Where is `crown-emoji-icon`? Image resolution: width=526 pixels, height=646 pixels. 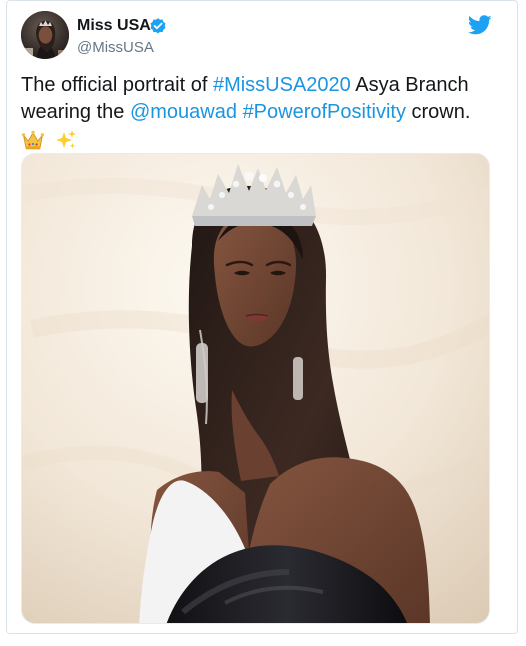
crown-emoji-icon is located at coordinates (33, 140).